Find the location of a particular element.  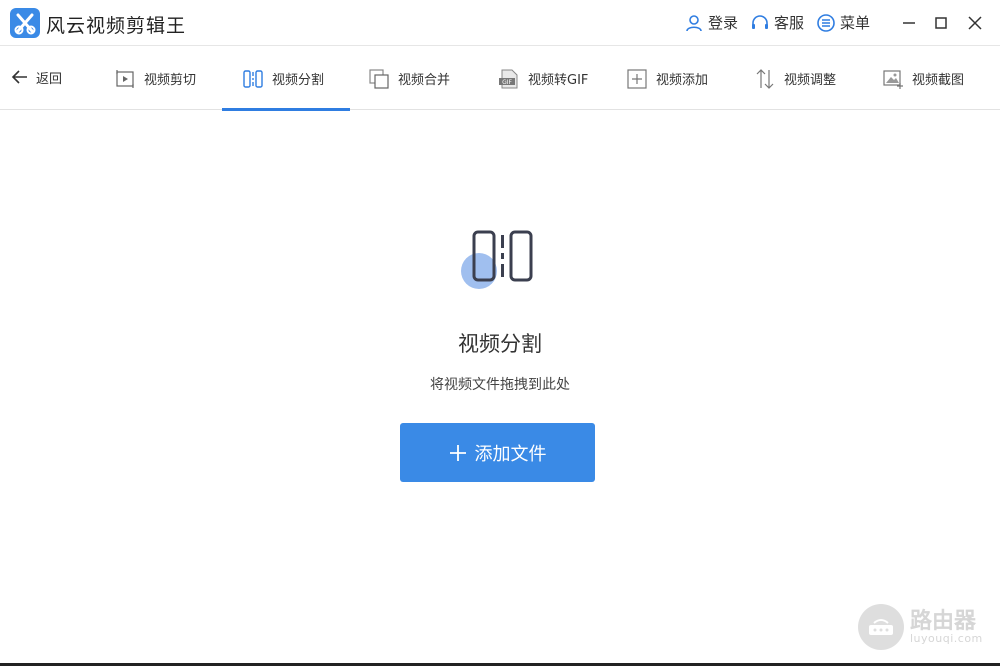

tab-video-merge: 视频合并 is located at coordinates (409, 78).